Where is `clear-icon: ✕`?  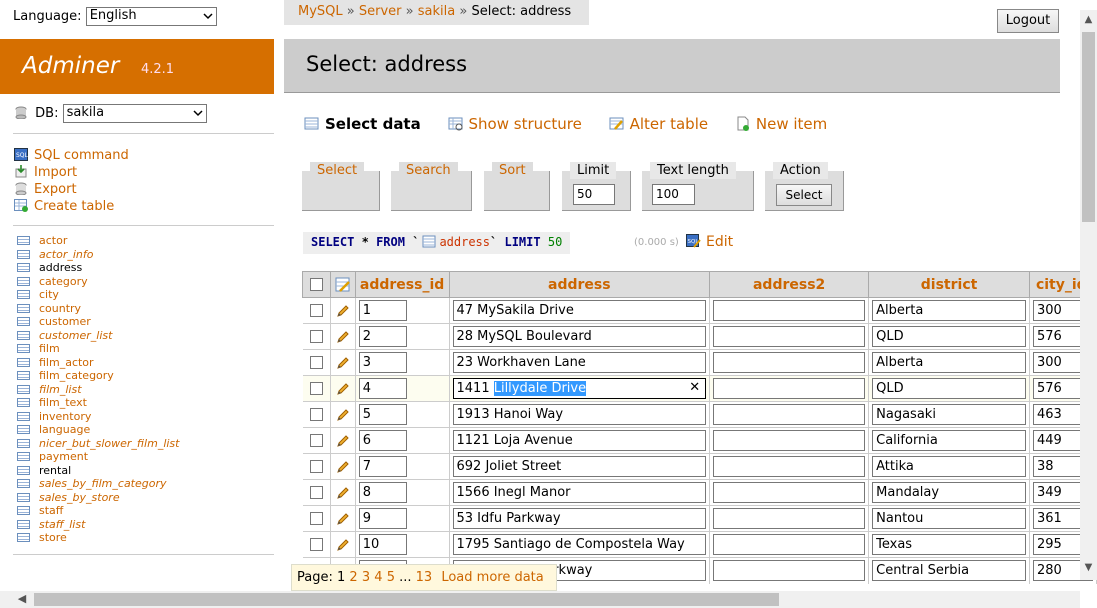 clear-icon: ✕ is located at coordinates (694, 388).